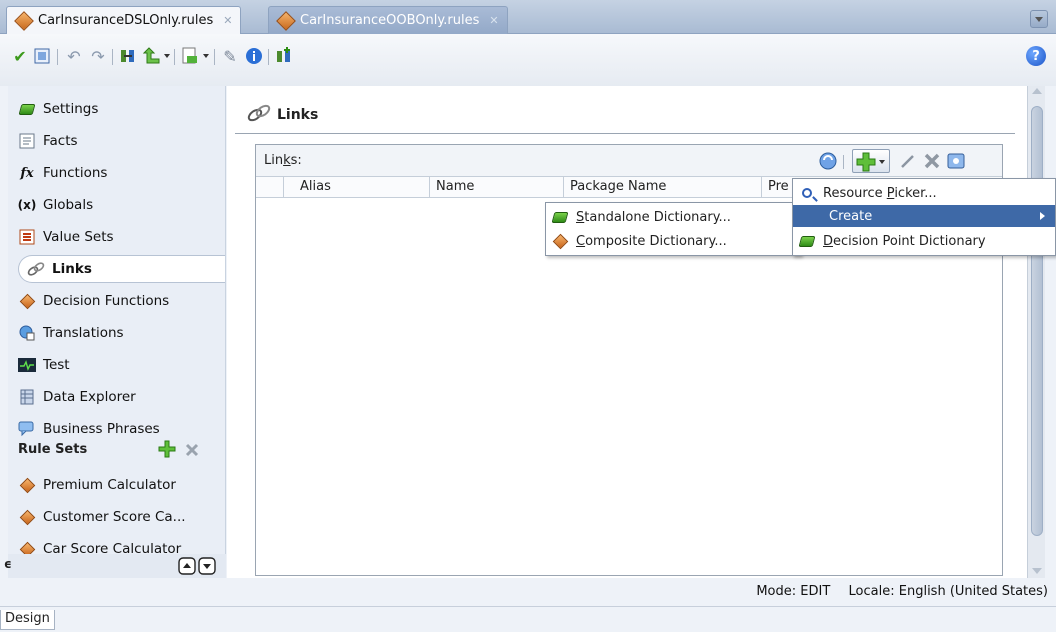  Describe the element at coordinates (298, 115) in the screenshot. I see `page-title-text: Links` at that location.